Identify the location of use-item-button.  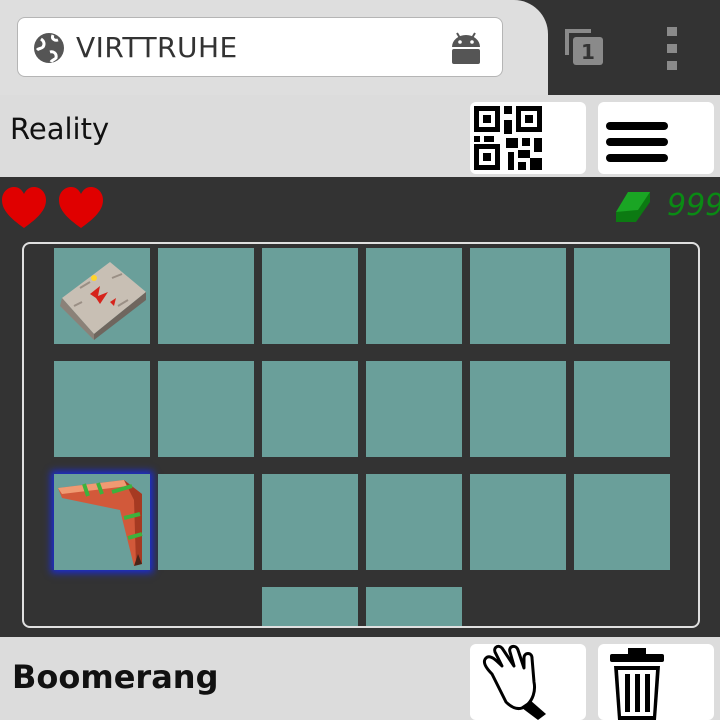
(528, 682).